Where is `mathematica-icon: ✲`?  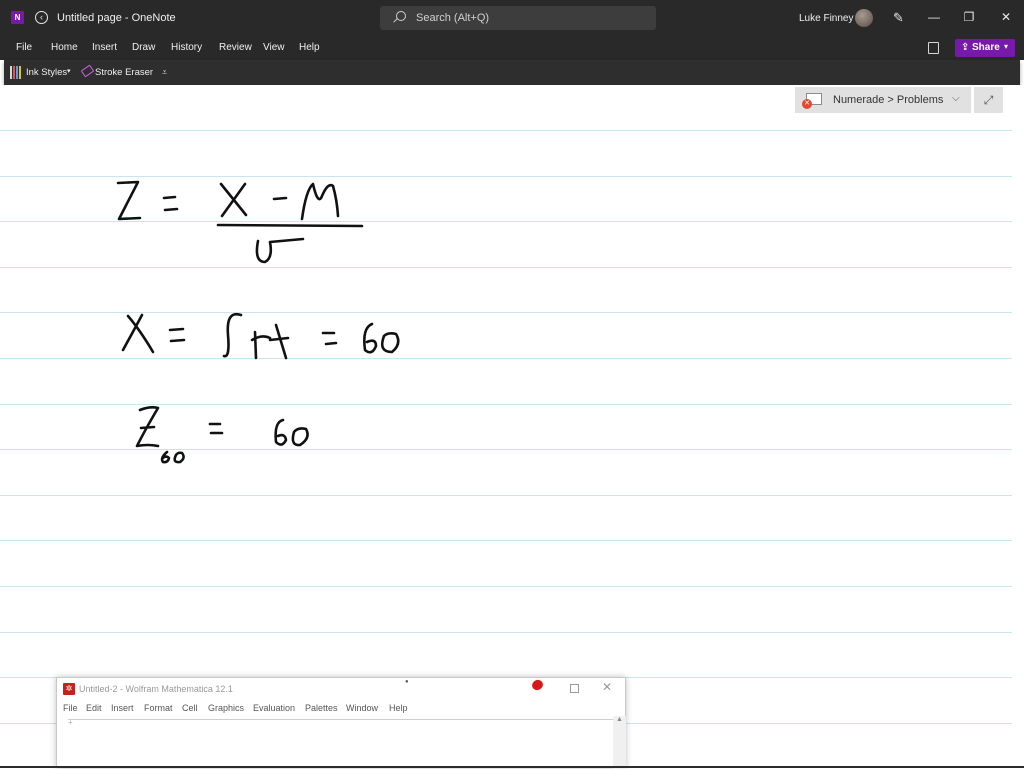 mathematica-icon: ✲ is located at coordinates (69, 689).